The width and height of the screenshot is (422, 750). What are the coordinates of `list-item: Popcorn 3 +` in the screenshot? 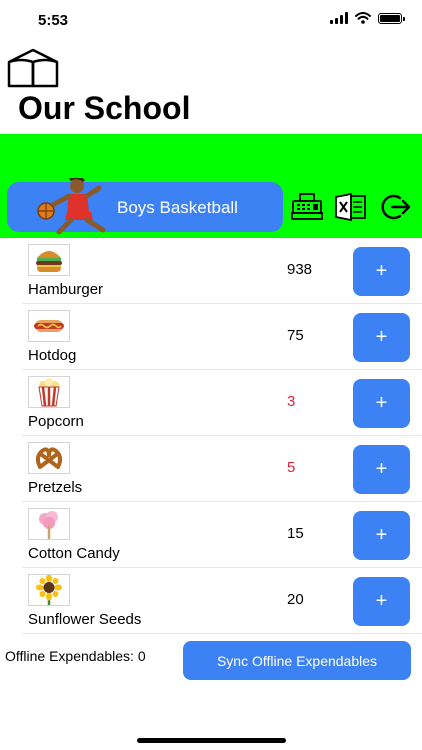 It's located at (222, 403).